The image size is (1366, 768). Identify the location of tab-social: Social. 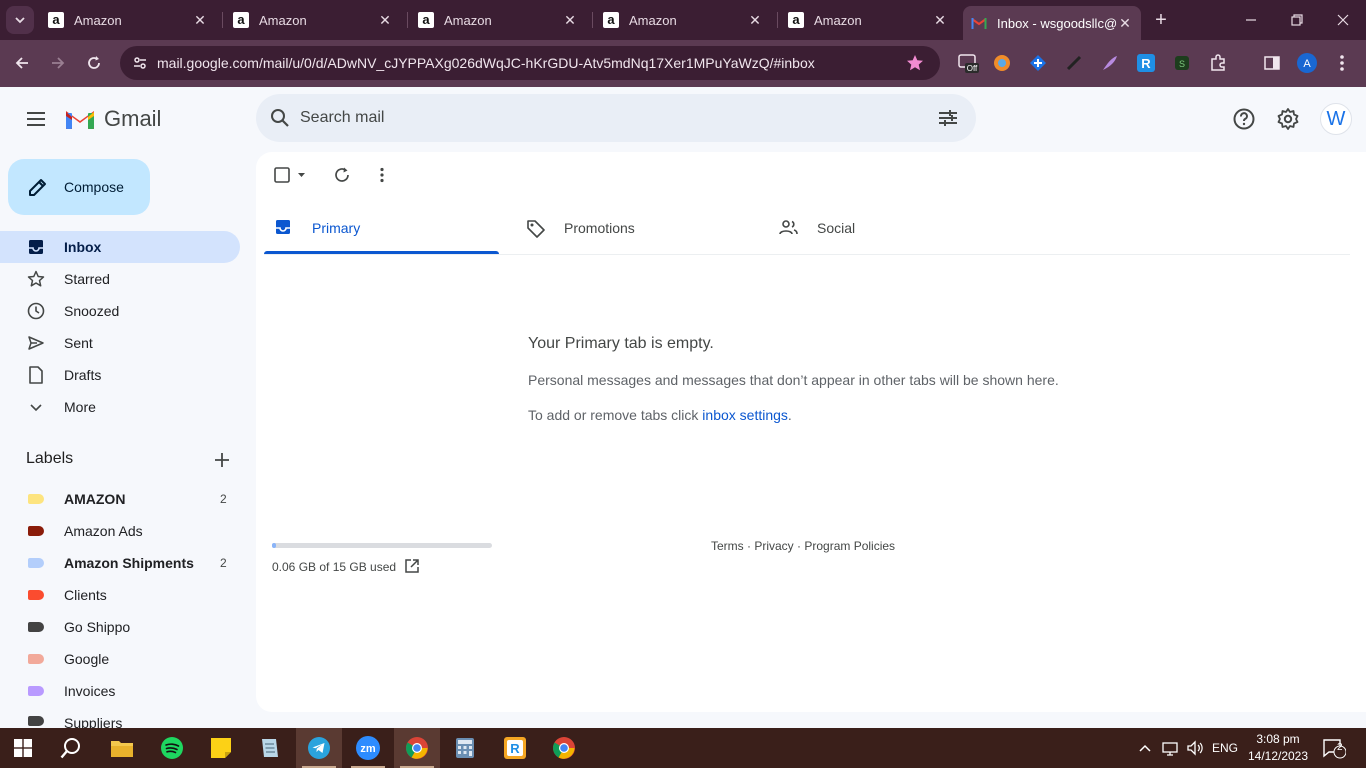
(817, 227).